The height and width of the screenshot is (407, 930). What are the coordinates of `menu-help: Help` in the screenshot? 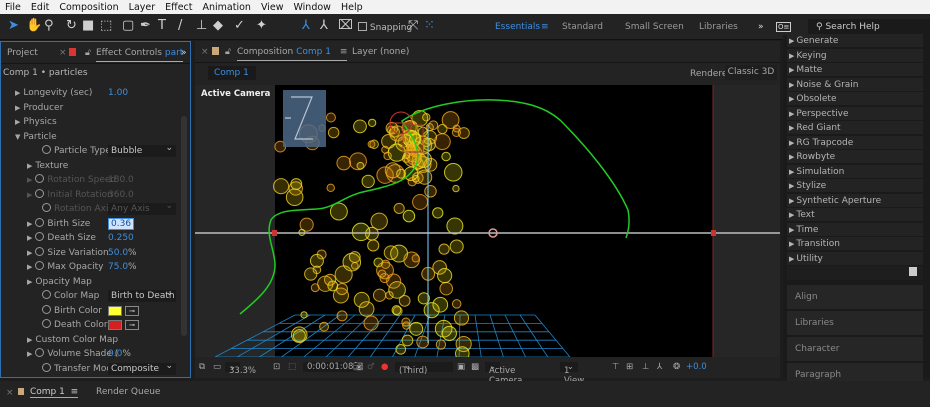 It's located at (352, 7).